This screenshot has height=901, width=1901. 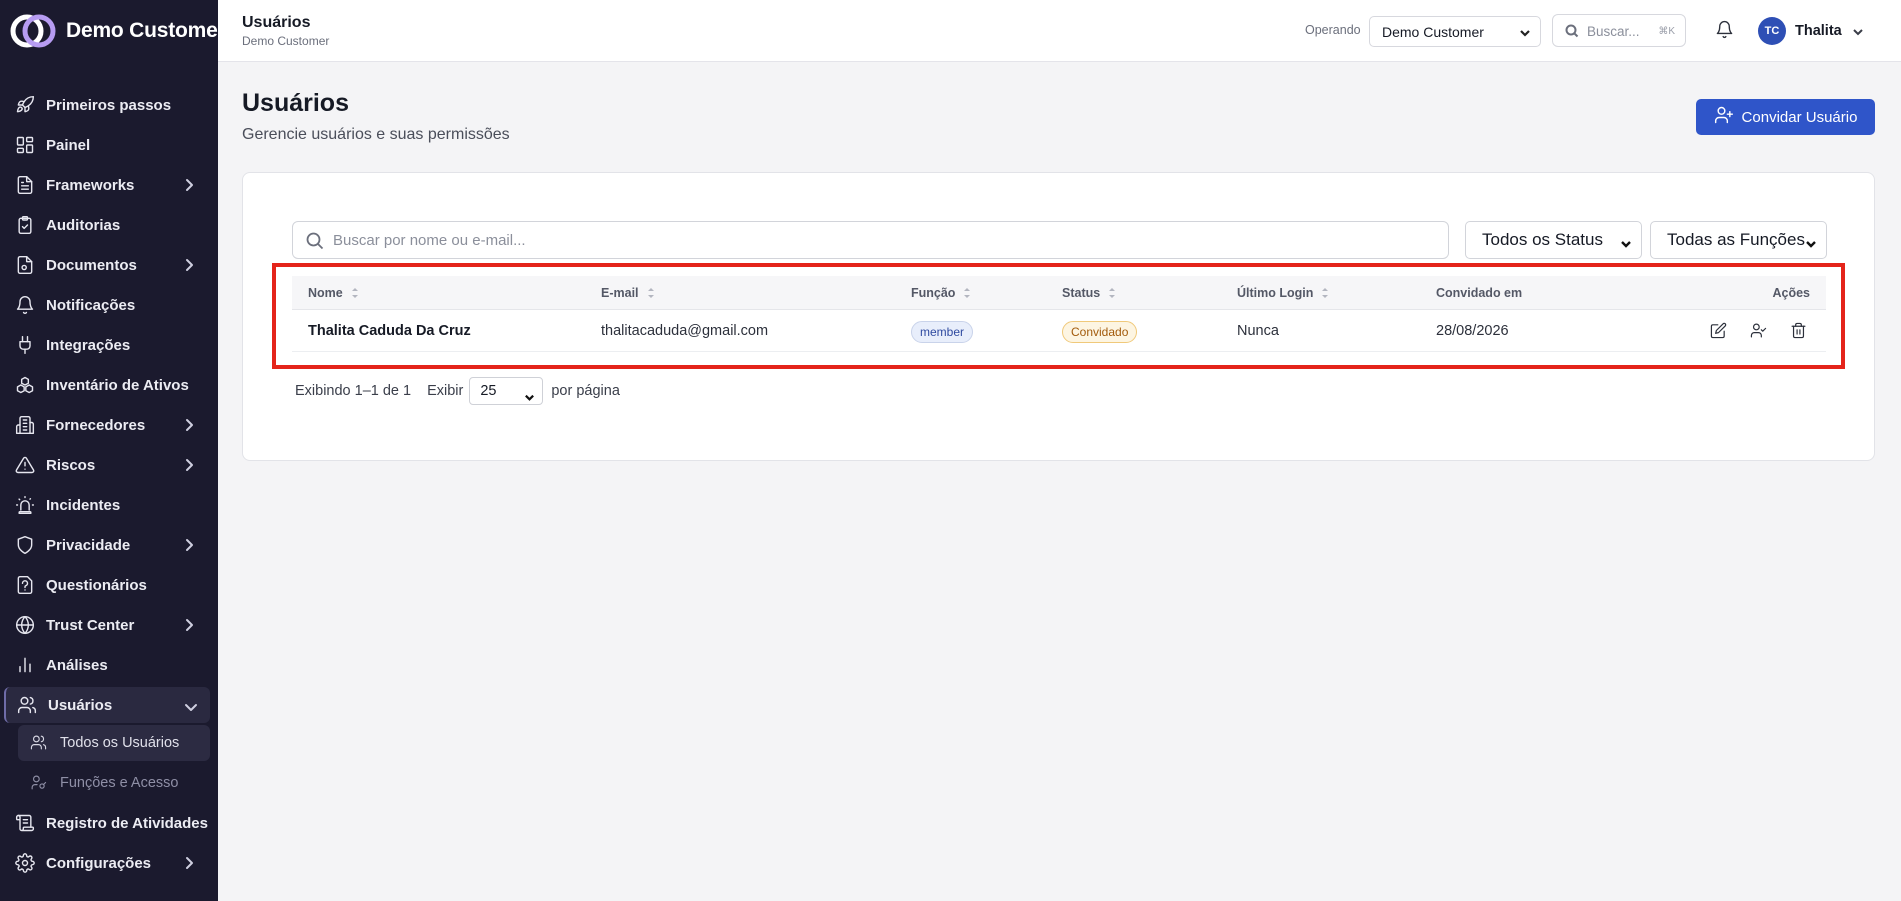 I want to click on pagination-summary: Exibindo 1–1 de 1, so click(x=353, y=391).